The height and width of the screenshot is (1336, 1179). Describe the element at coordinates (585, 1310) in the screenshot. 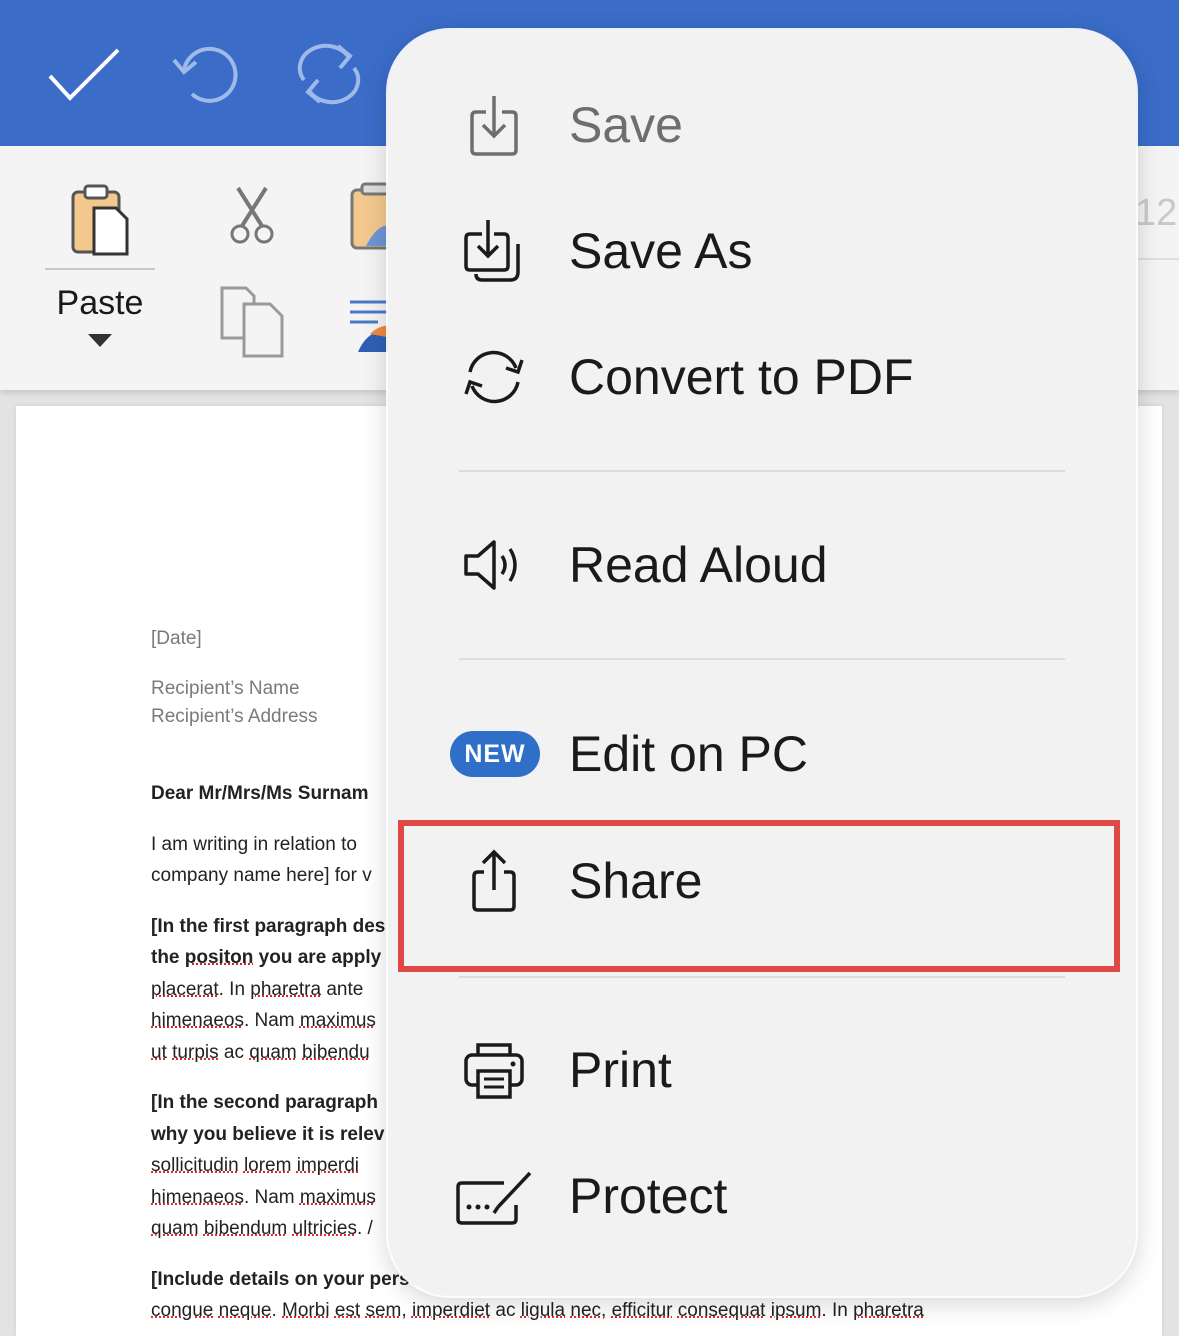

I see `doc-text-misspelled: nec` at that location.